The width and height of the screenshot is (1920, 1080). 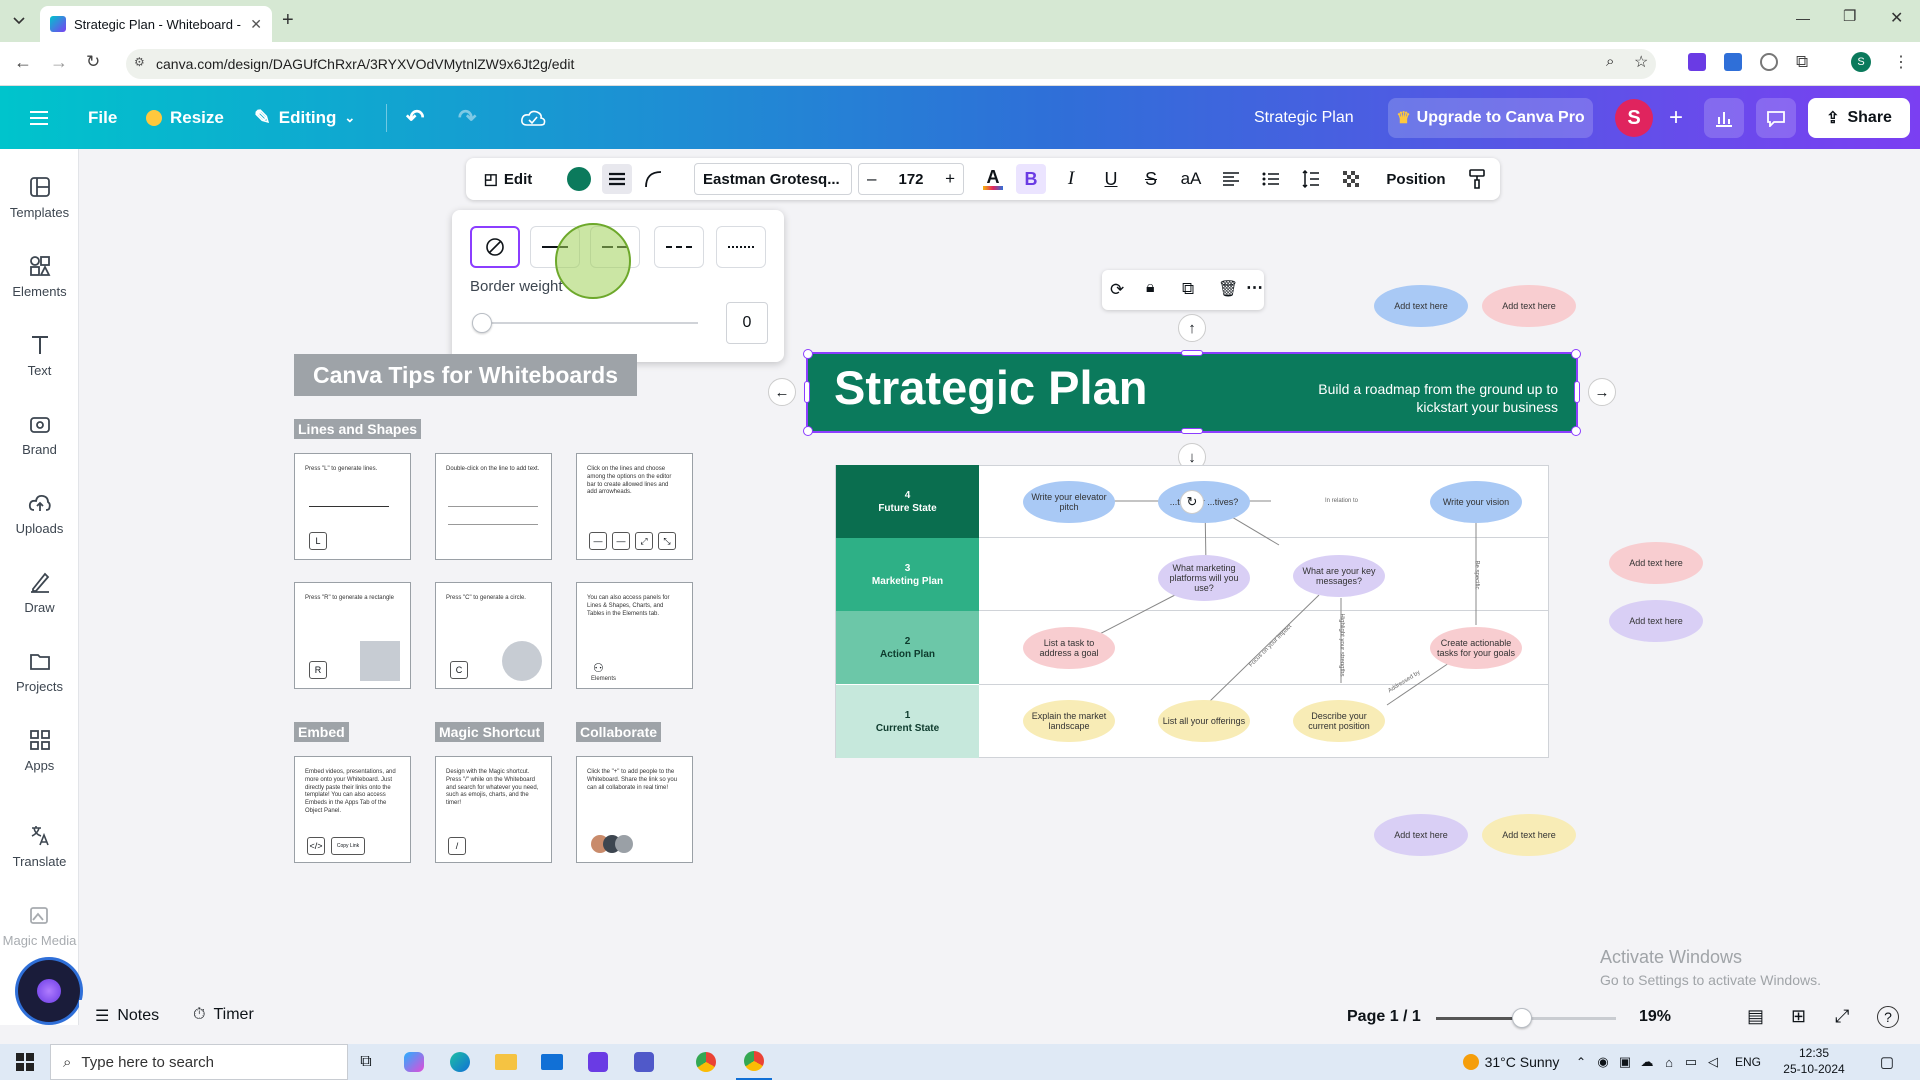 What do you see at coordinates (127, 1016) in the screenshot?
I see `notes-button: ☰ Notes` at bounding box center [127, 1016].